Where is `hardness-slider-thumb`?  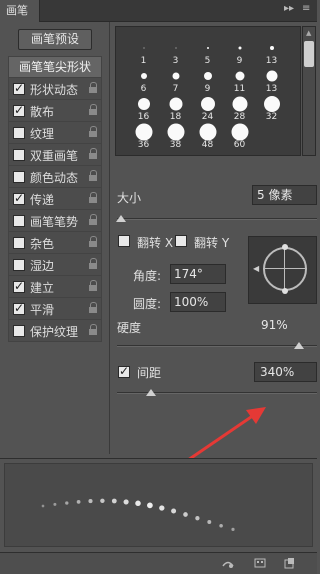 hardness-slider-thumb is located at coordinates (299, 345).